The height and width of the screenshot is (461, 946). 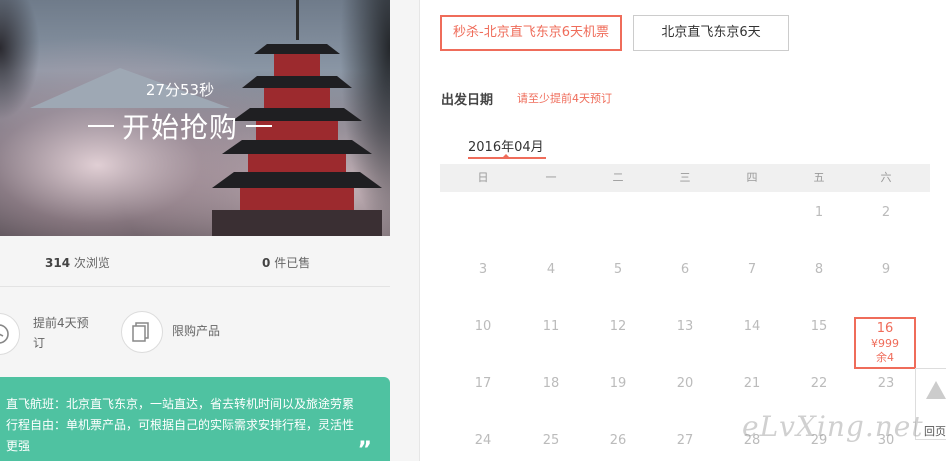 I want to click on calendar-day: 8, so click(x=819, y=269).